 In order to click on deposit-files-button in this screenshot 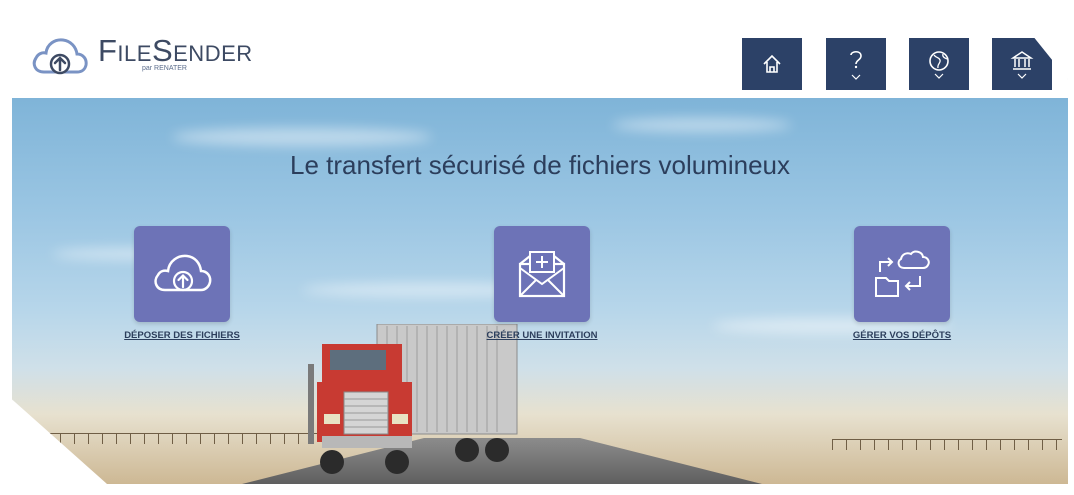, I will do `click(182, 274)`.